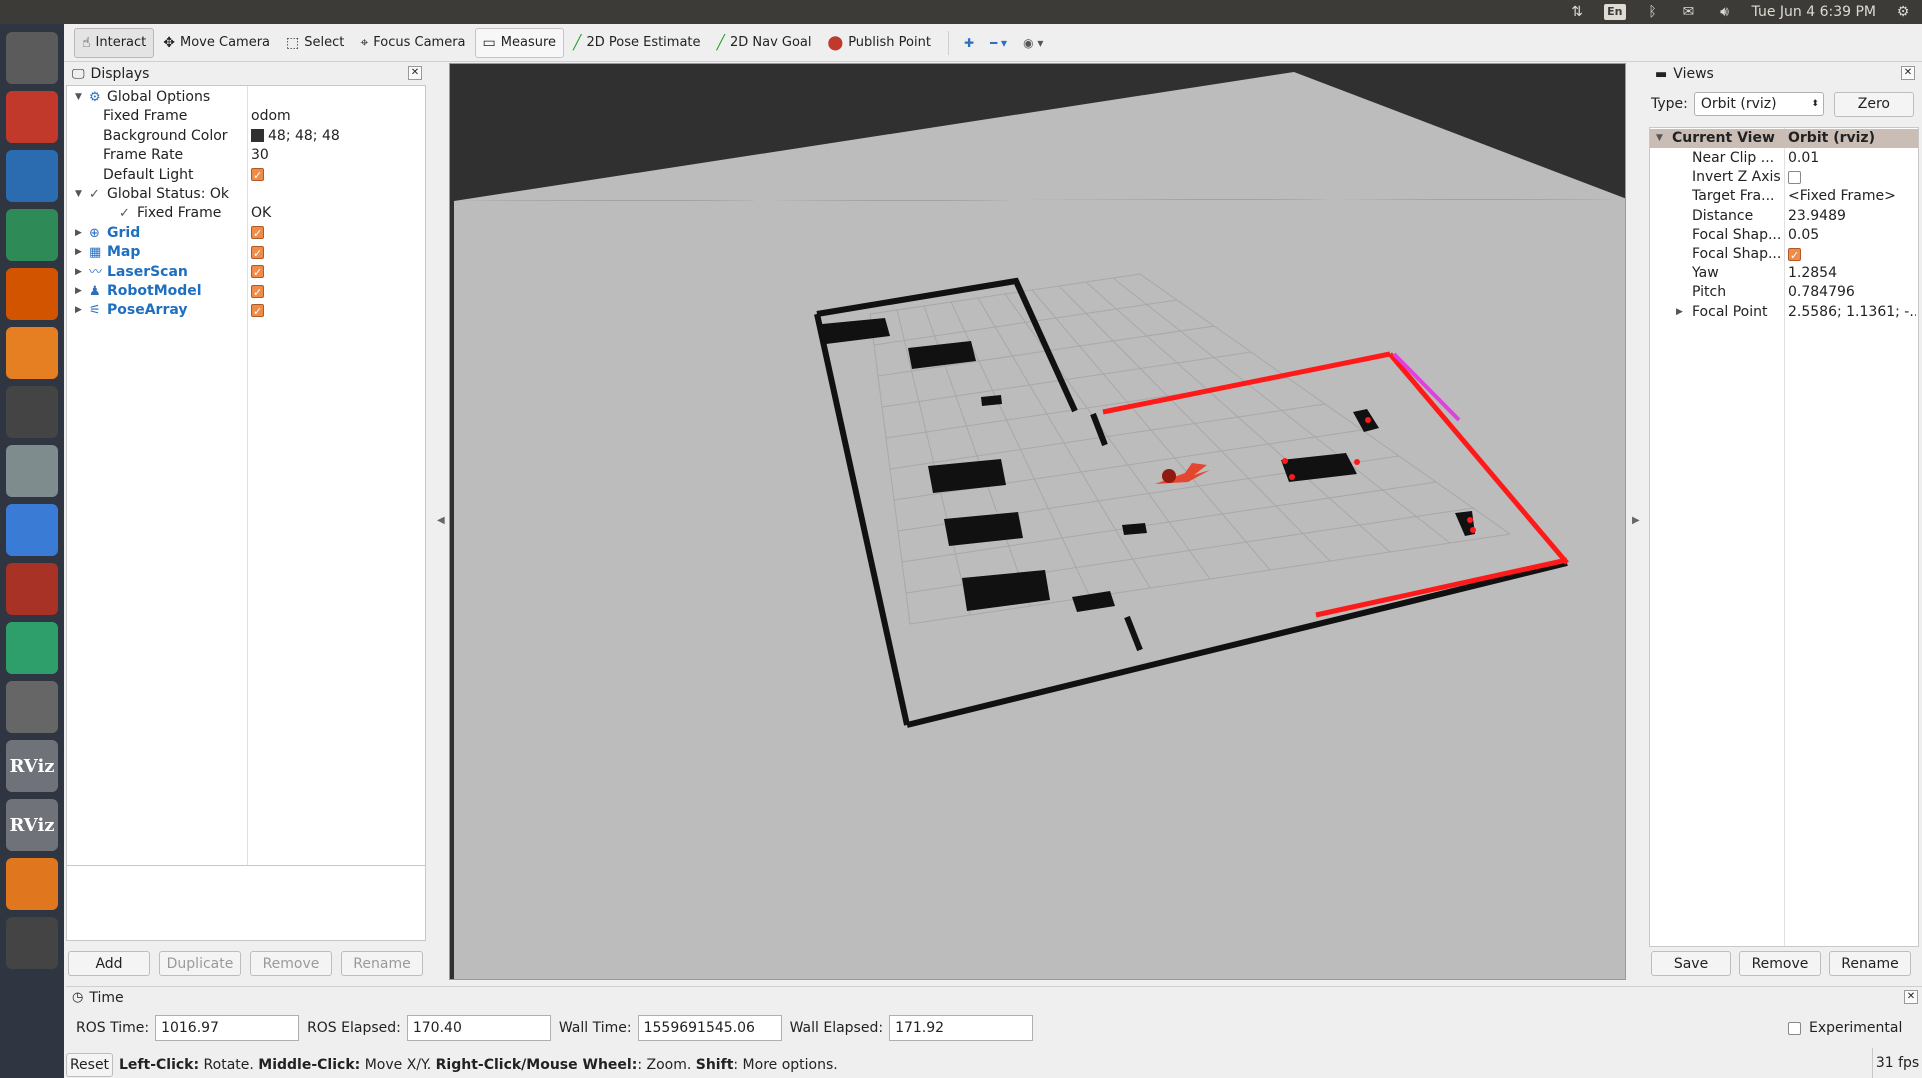  I want to click on view-prop-value: 0.784796, so click(1852, 292).